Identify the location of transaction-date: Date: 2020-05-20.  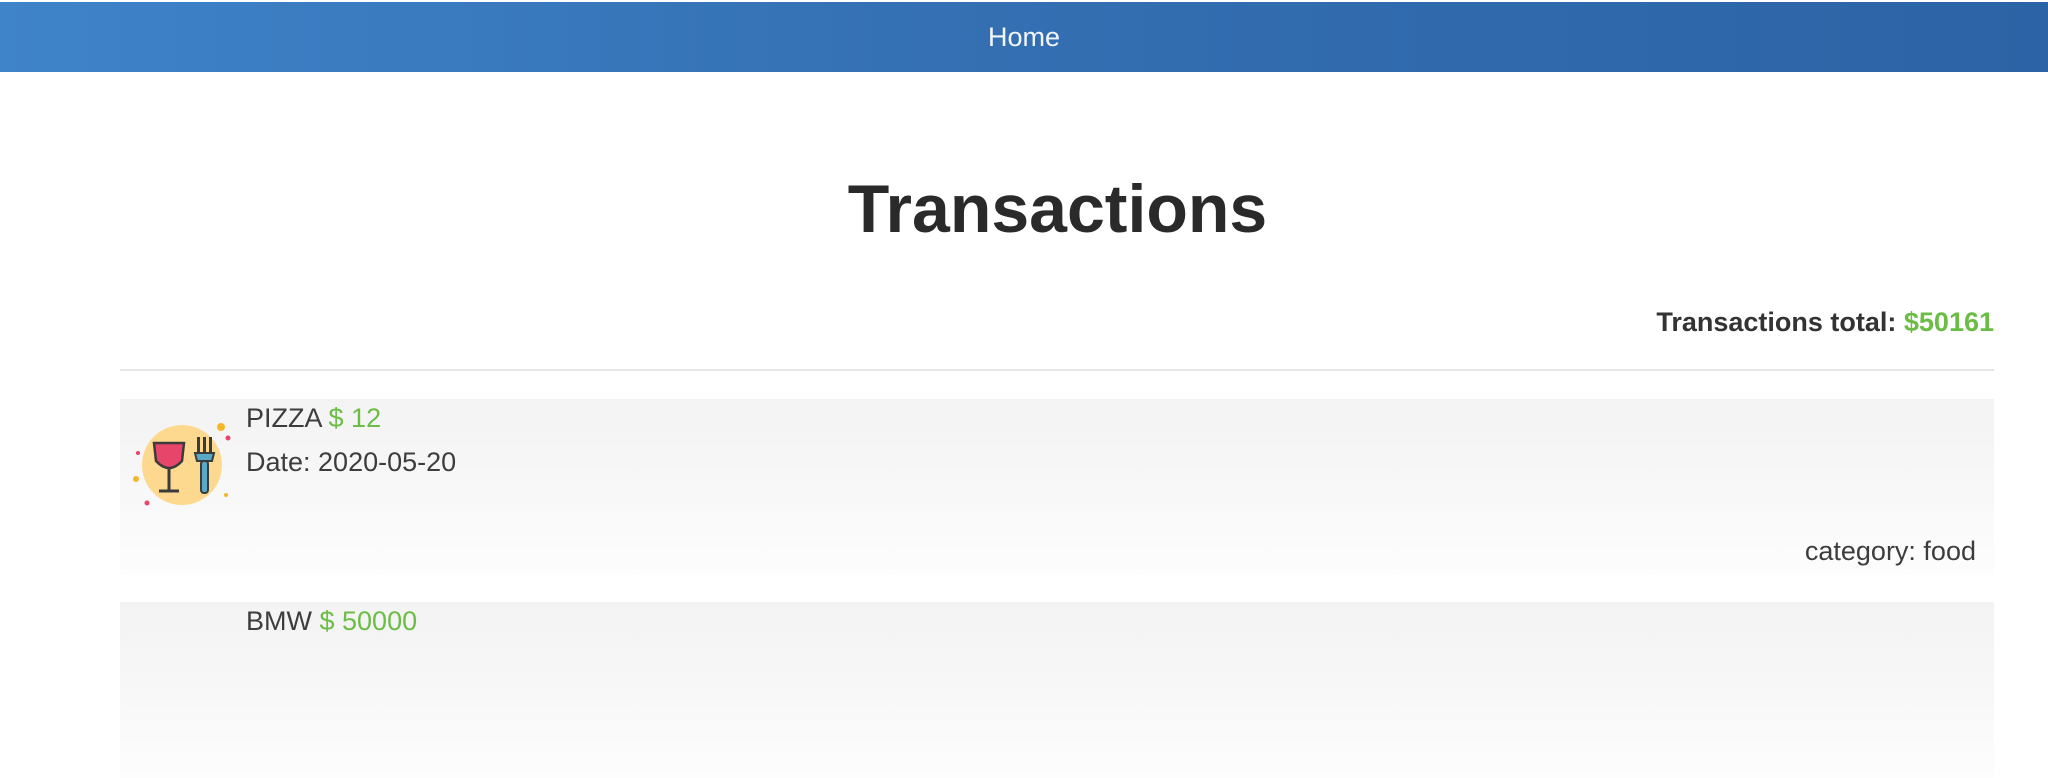
(351, 462).